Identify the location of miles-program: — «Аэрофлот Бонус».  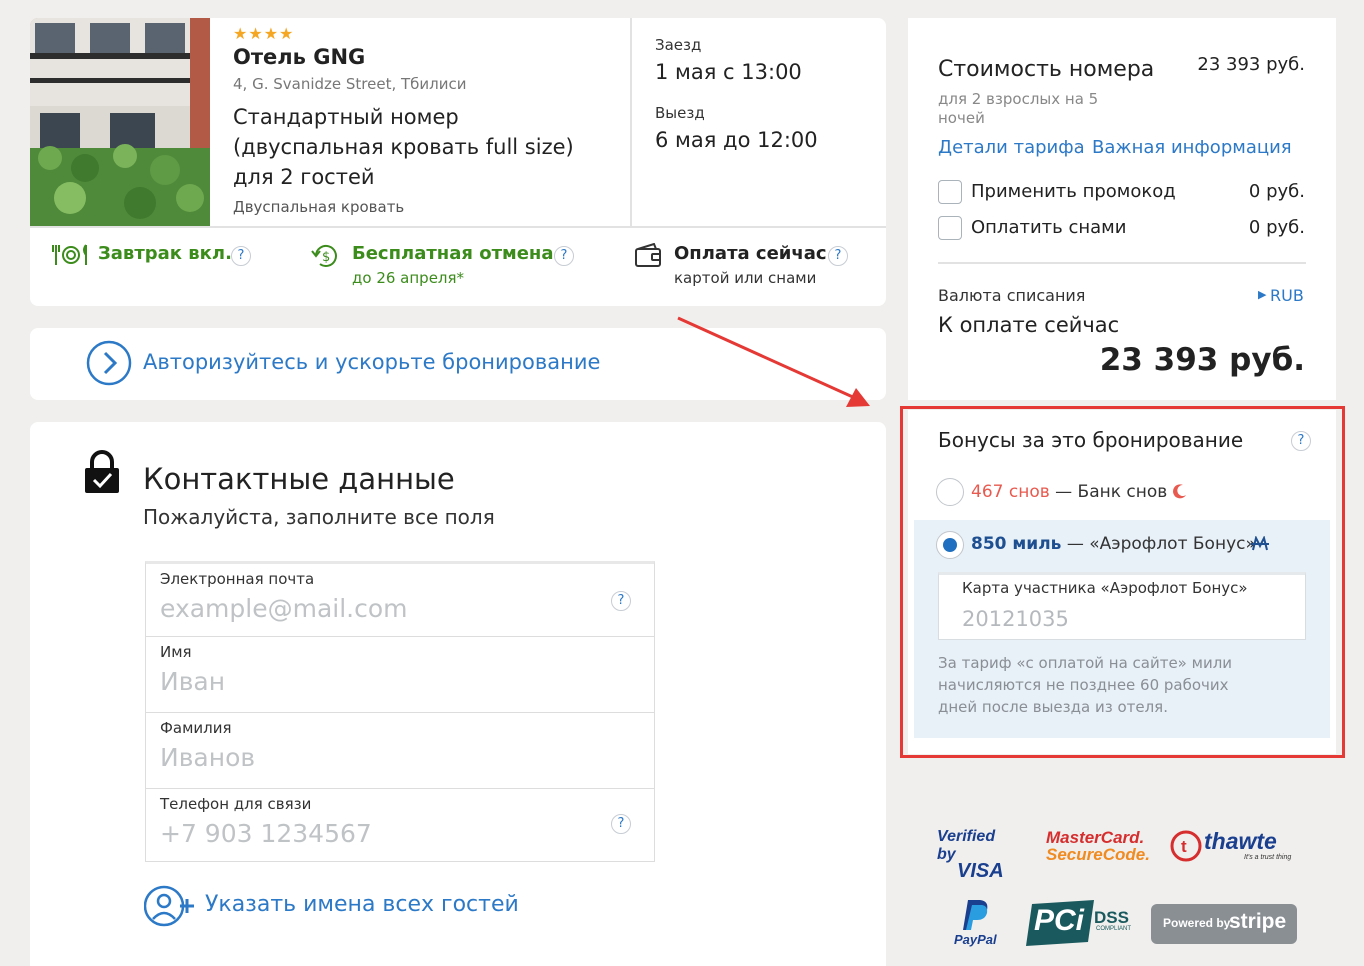
(1158, 544).